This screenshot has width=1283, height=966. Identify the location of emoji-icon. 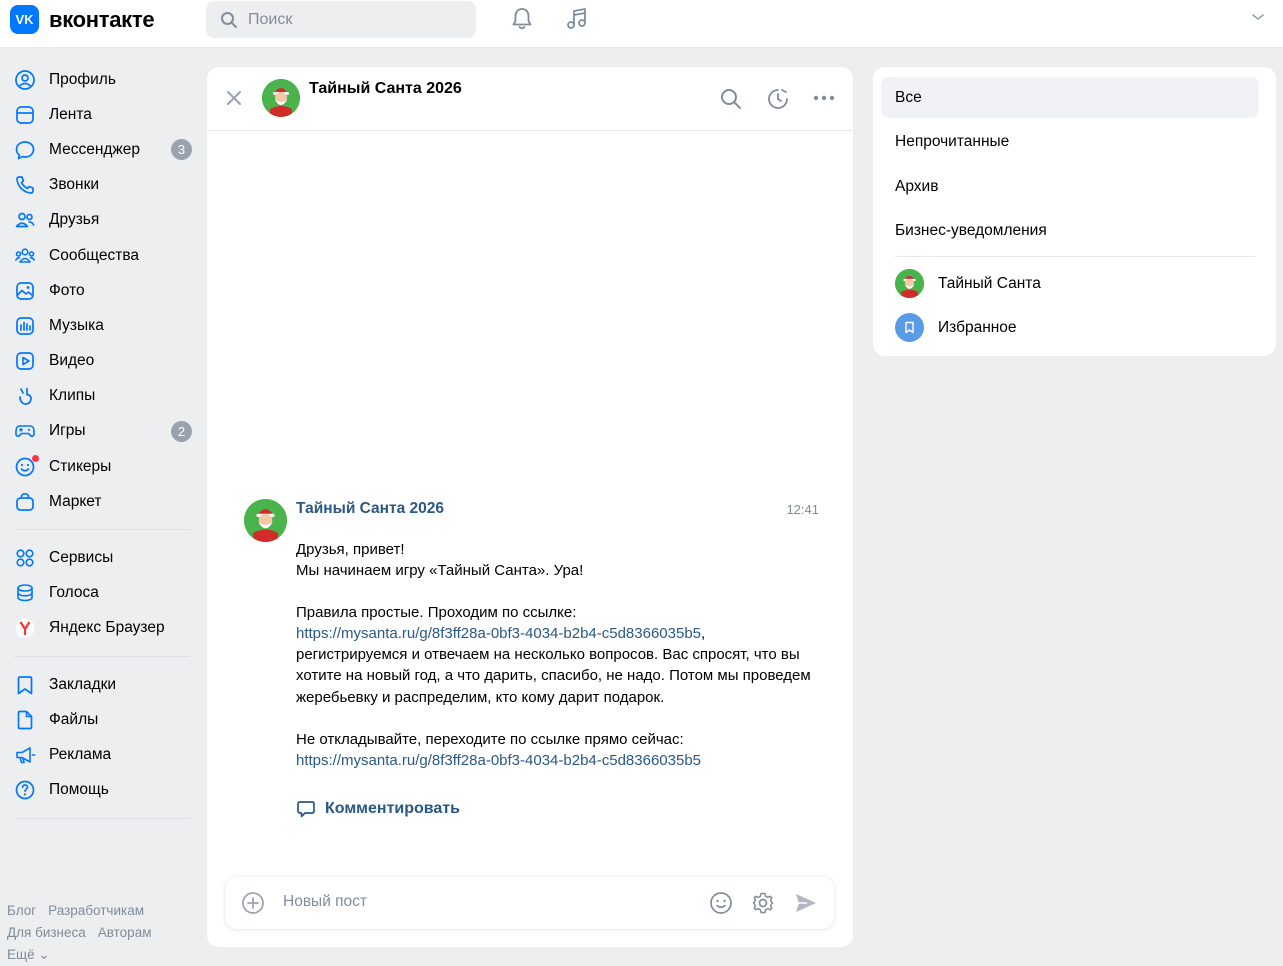
(721, 903).